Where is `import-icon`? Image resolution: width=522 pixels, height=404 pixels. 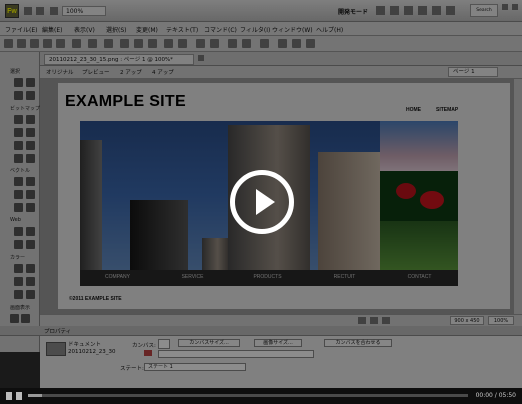 import-icon is located at coordinates (47, 43).